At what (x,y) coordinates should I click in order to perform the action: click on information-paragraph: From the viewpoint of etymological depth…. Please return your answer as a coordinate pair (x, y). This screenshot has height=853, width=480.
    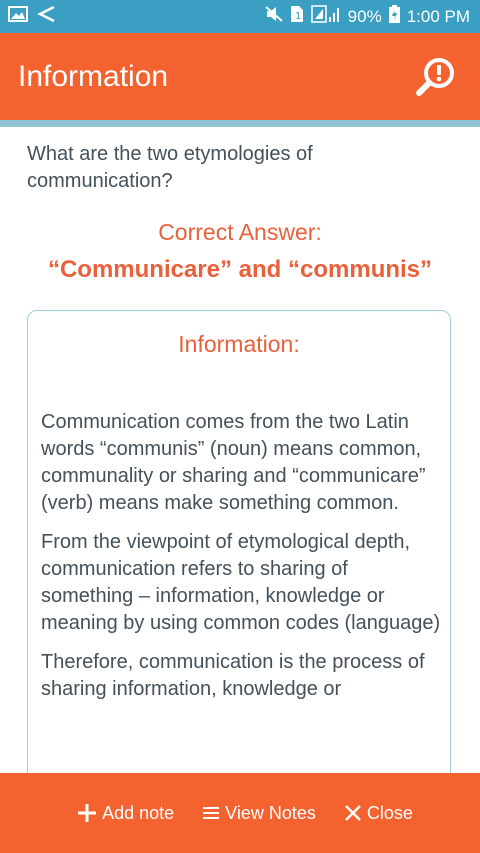
    Looking at the image, I should click on (241, 582).